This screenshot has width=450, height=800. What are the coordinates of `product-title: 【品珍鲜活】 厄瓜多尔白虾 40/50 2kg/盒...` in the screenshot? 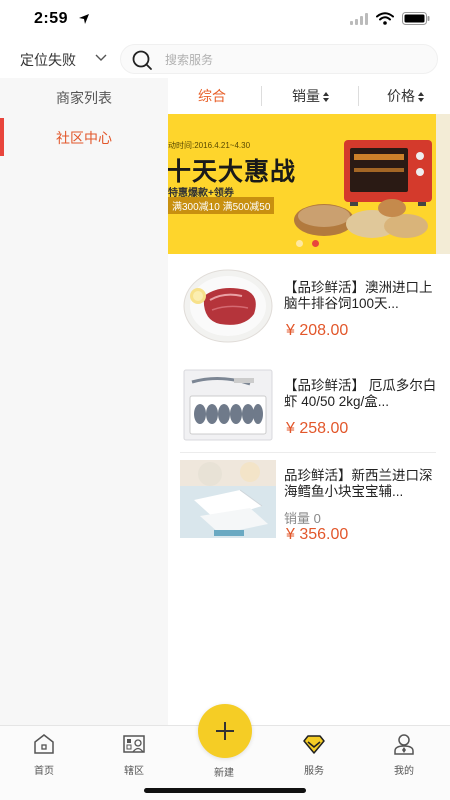 It's located at (360, 393).